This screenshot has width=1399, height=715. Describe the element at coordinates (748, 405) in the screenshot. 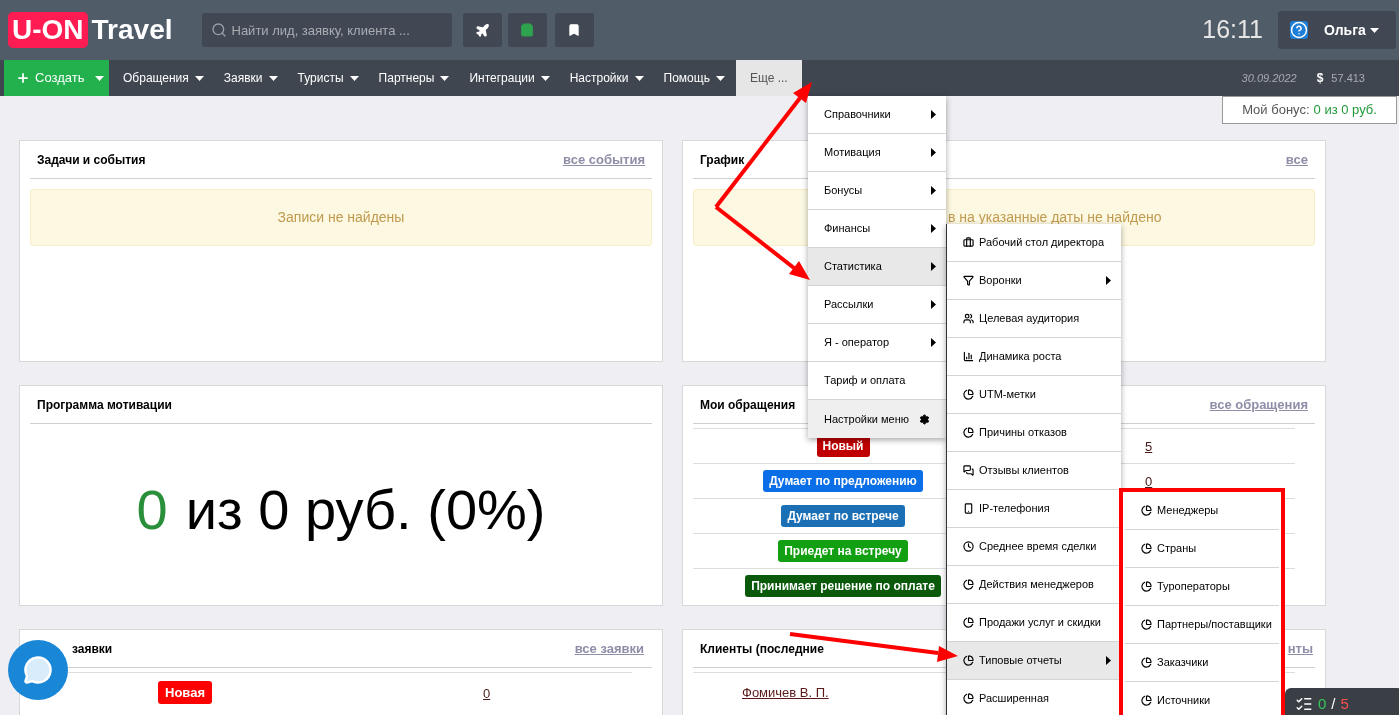

I see `card-title: Мои обращения` at that location.